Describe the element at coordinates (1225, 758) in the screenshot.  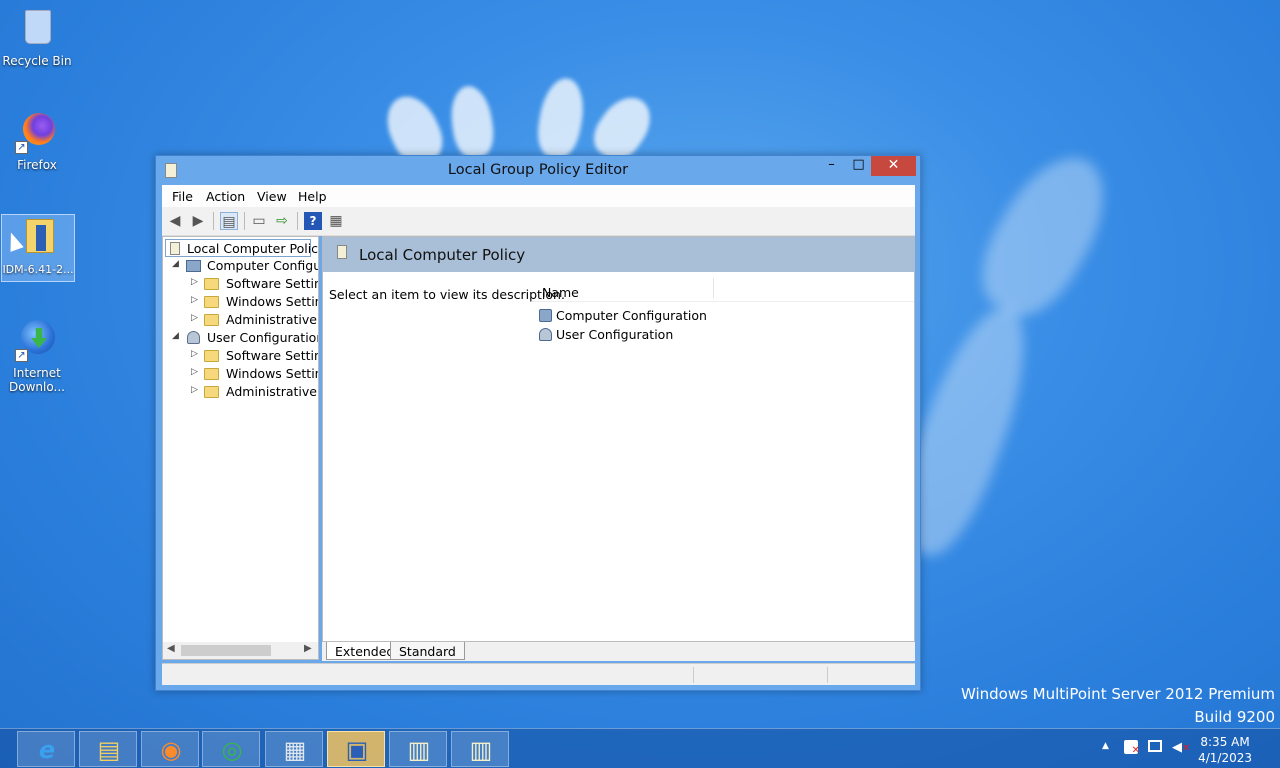
I see `clock-date: 4/1/2023` at that location.